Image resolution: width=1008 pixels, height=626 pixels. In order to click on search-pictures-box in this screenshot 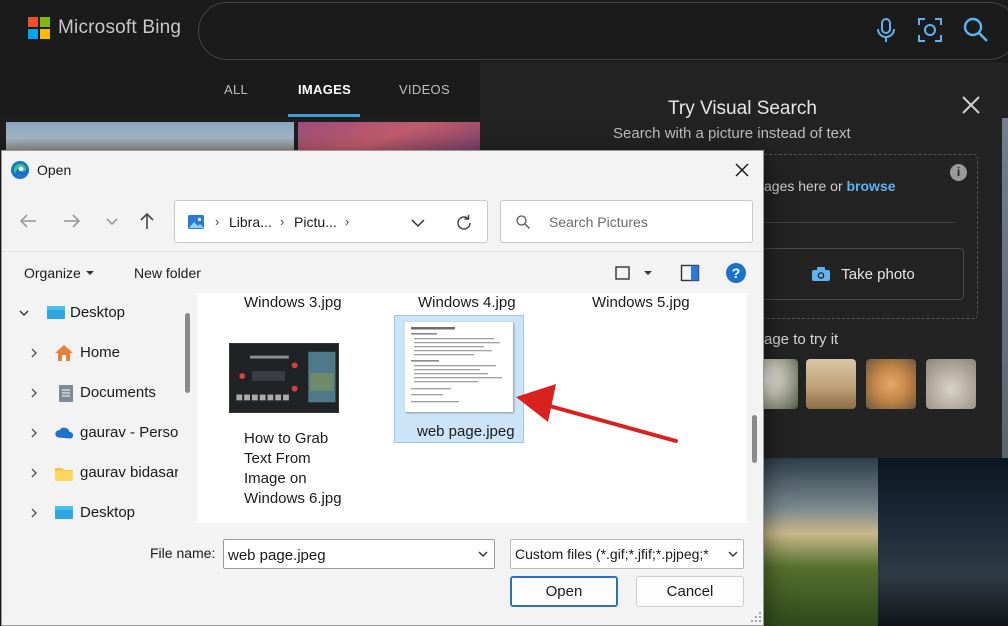, I will do `click(626, 221)`.